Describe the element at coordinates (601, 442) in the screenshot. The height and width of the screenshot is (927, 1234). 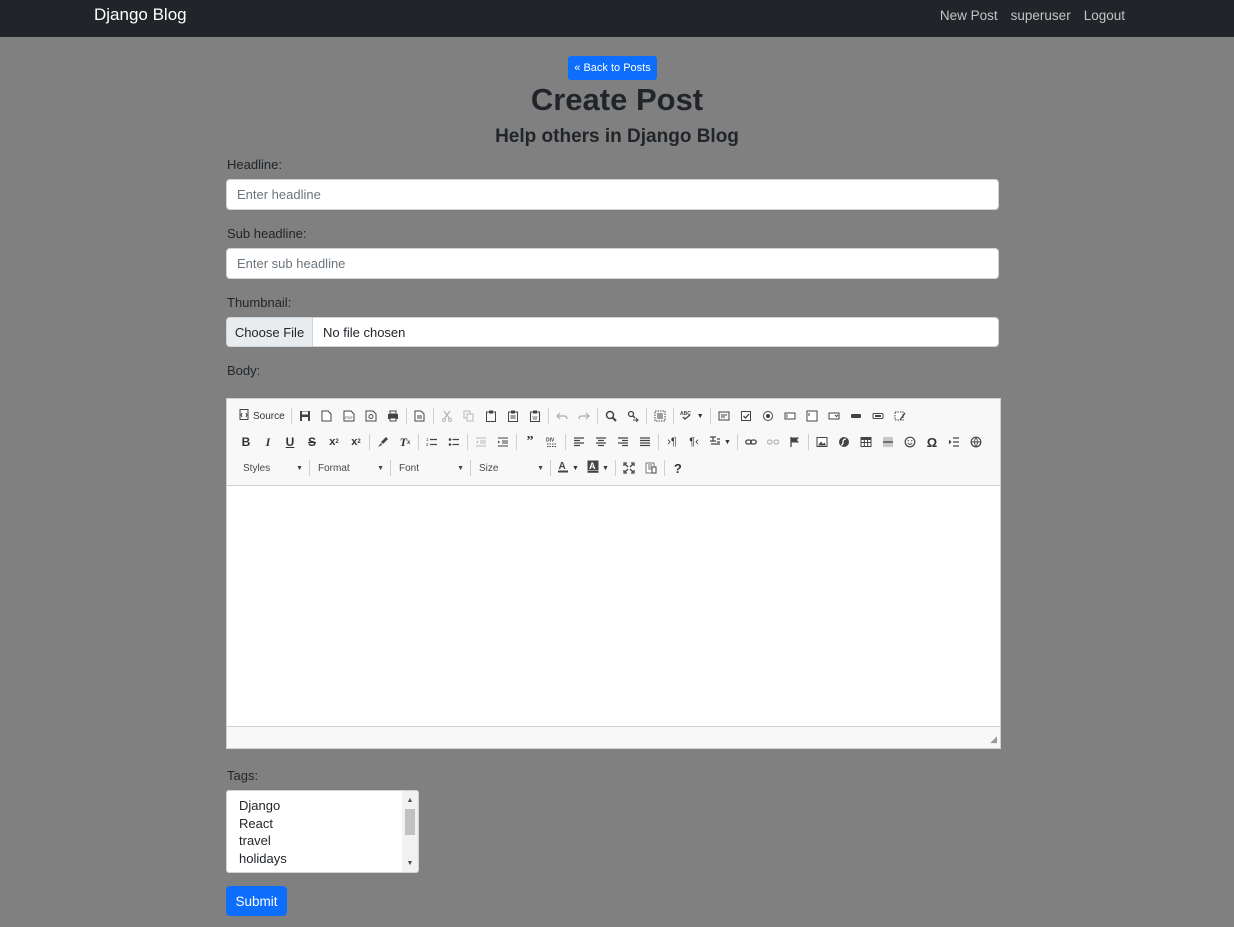
I see `align-center-icon` at that location.